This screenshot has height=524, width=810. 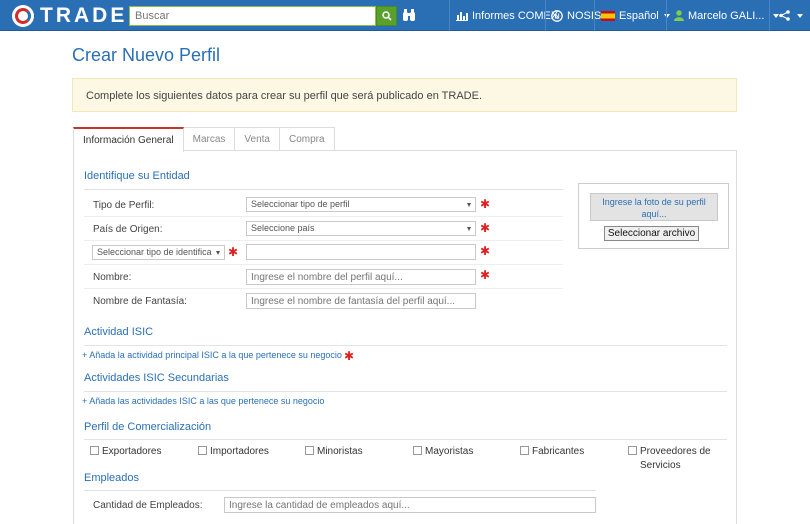 I want to click on nombre-input, so click(x=361, y=277).